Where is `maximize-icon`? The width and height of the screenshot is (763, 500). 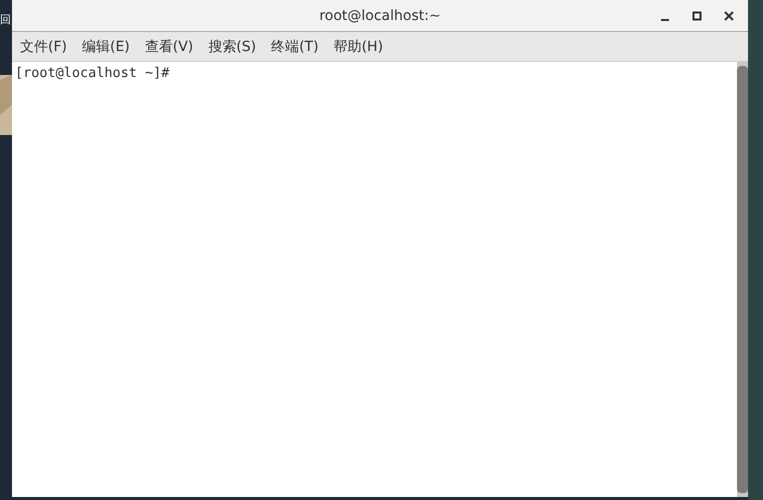 maximize-icon is located at coordinates (697, 16).